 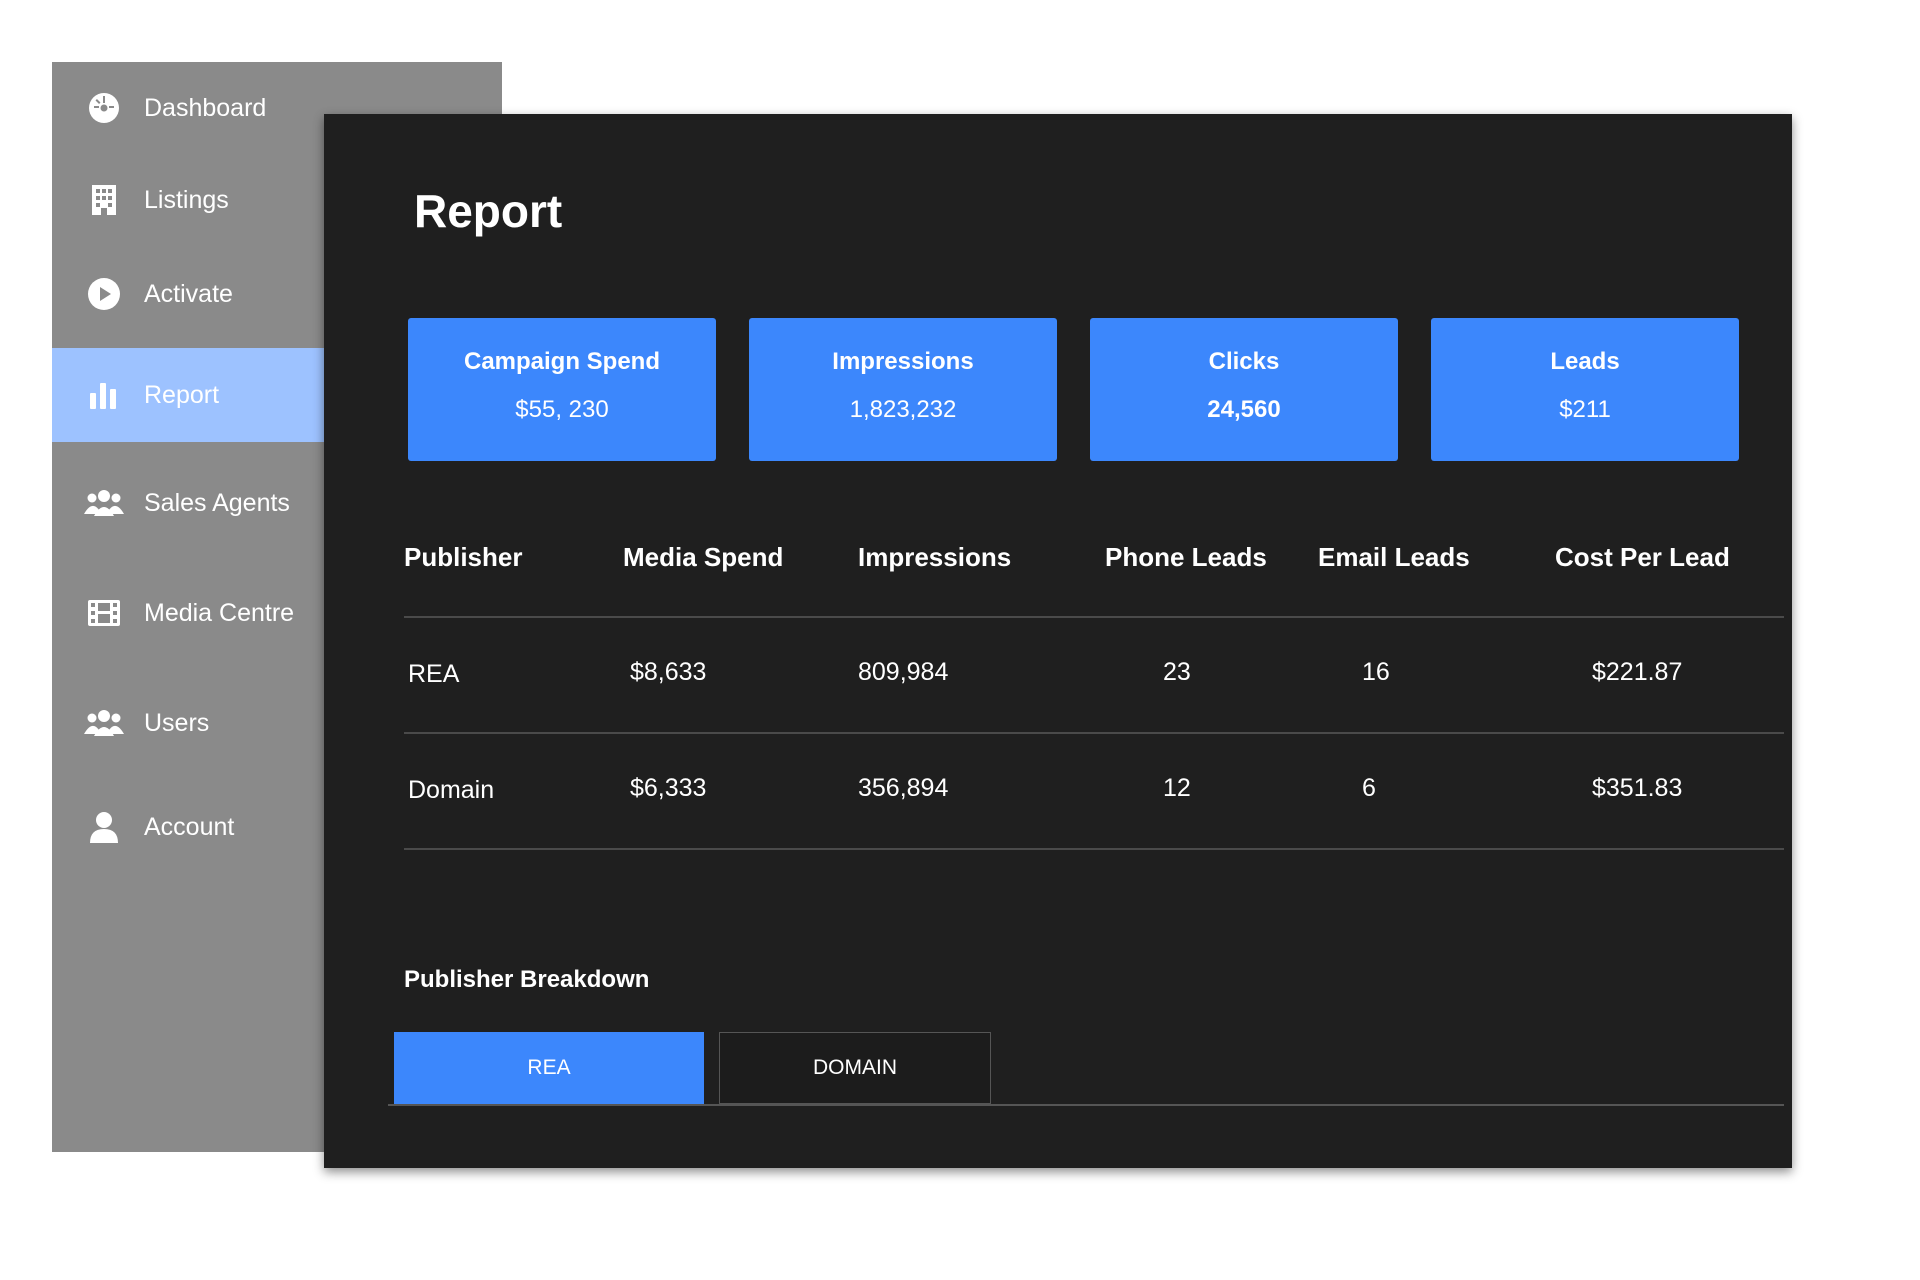 What do you see at coordinates (1177, 788) in the screenshot?
I see `table-cell: 12` at bounding box center [1177, 788].